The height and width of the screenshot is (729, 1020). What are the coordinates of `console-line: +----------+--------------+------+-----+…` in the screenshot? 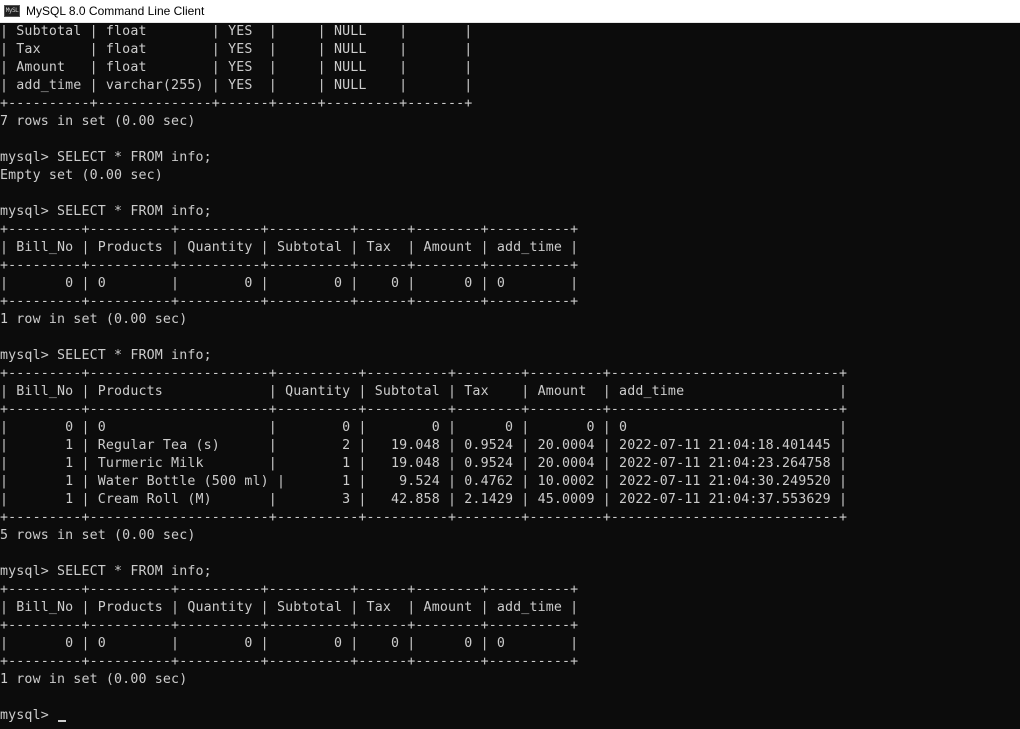 It's located at (236, 103).